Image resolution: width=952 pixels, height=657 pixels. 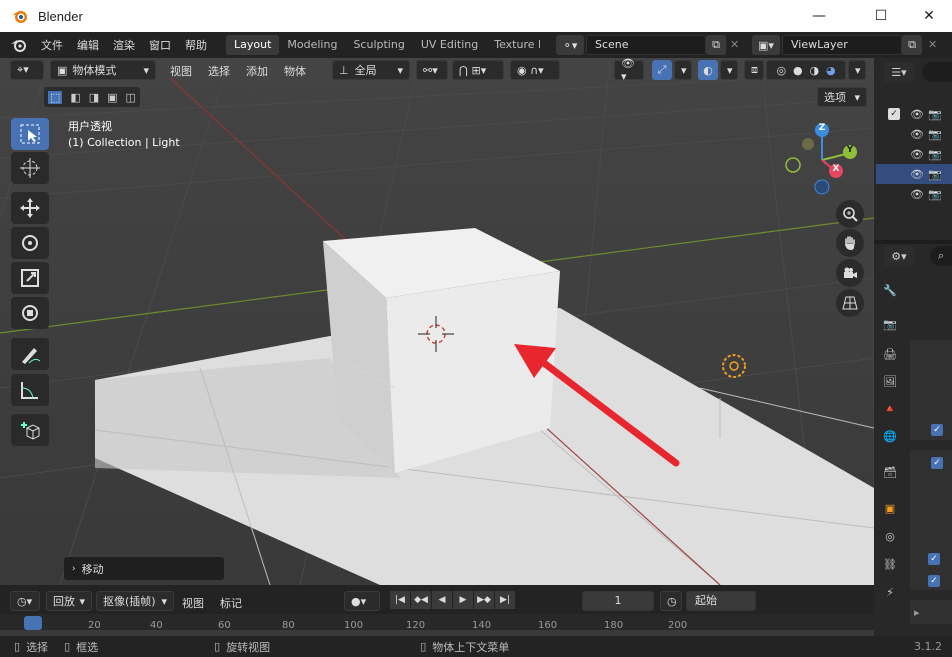 I want to click on data-properties-icon: ⚡, so click(x=890, y=592).